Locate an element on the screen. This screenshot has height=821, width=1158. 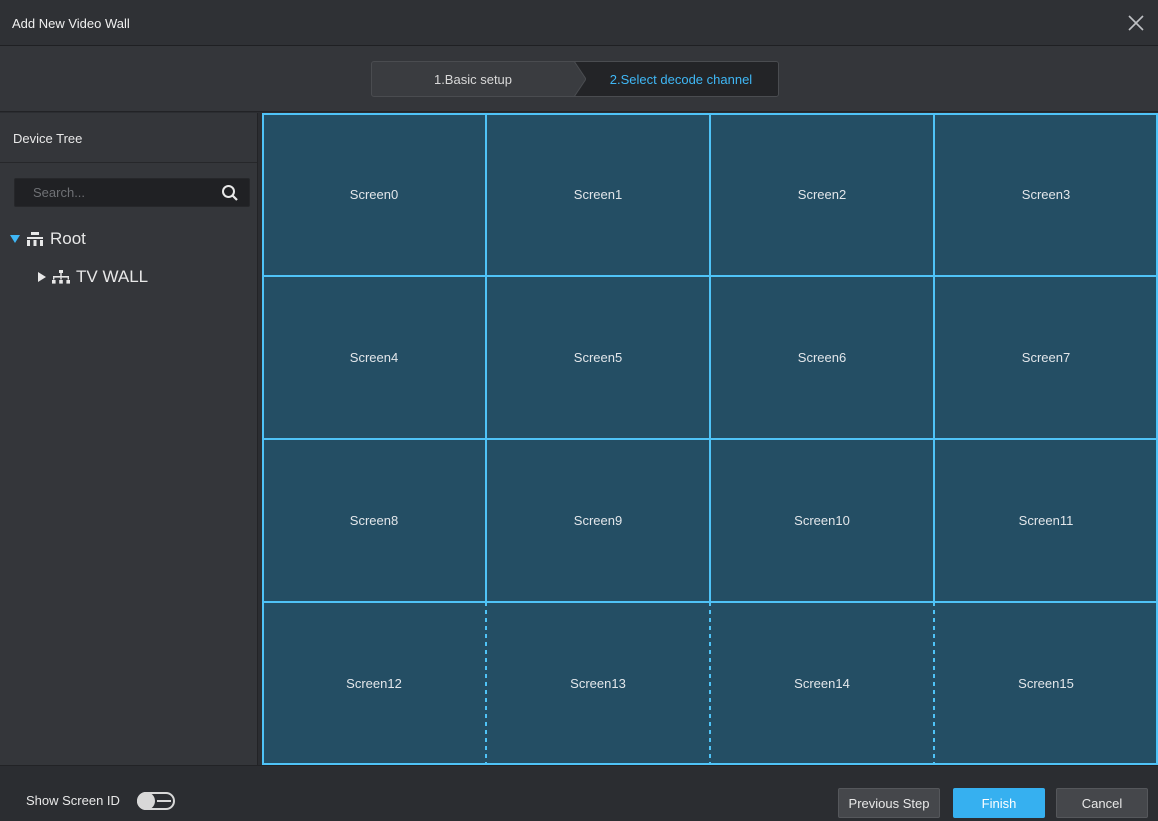
screen-cell: Screen6 is located at coordinates (822, 357).